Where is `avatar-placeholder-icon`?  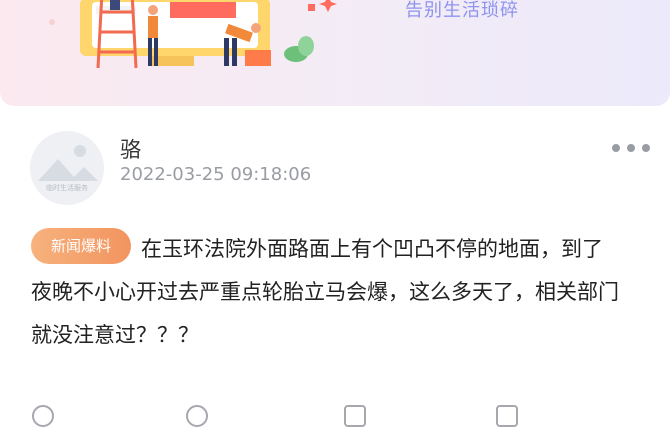 avatar-placeholder-icon is located at coordinates (68, 163).